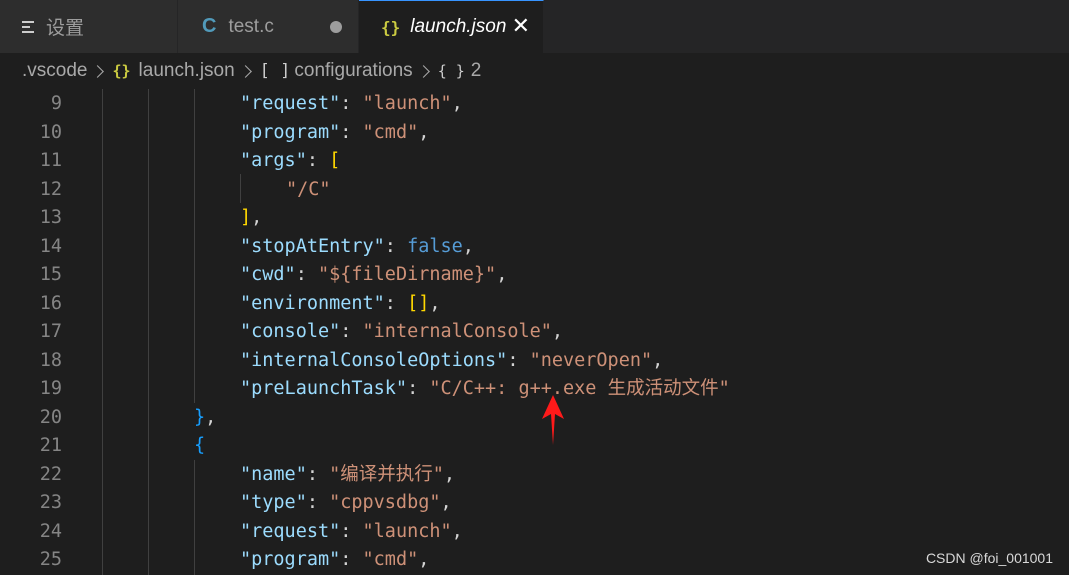 Image resolution: width=1069 pixels, height=575 pixels. Describe the element at coordinates (50, 388) in the screenshot. I see `line-number: 19` at that location.